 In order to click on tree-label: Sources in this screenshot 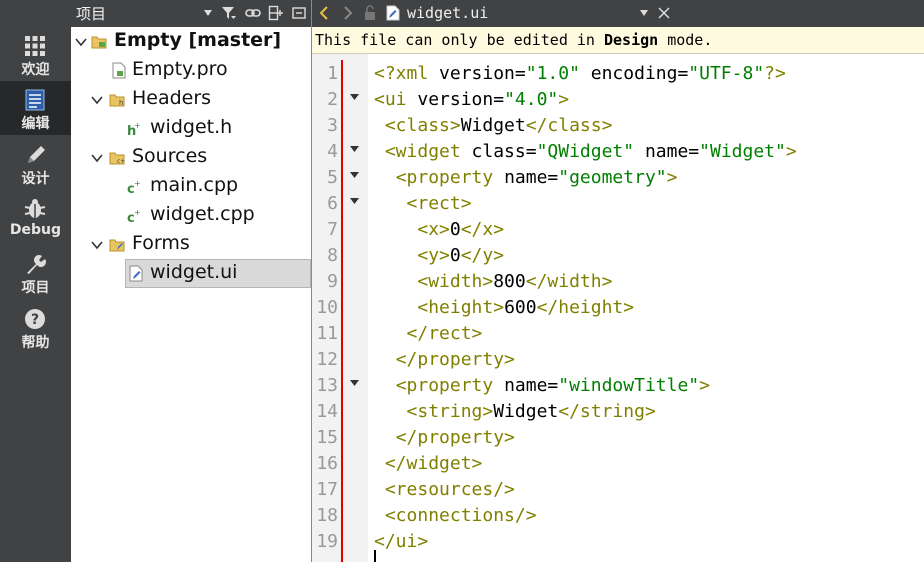, I will do `click(170, 156)`.